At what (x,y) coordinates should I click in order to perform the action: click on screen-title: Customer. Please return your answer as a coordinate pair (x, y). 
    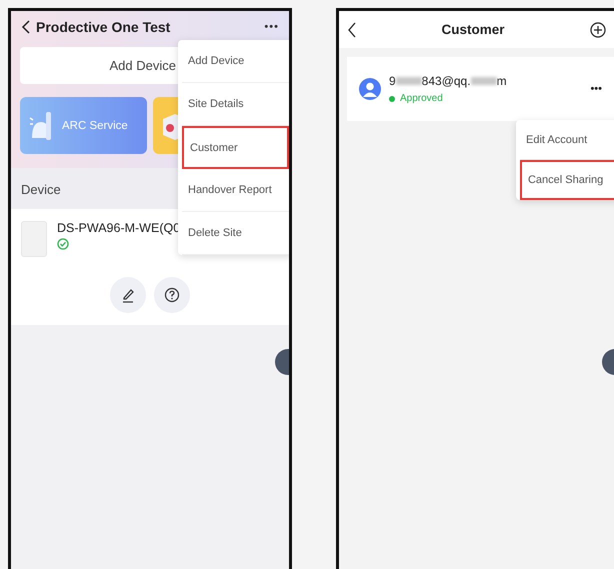
    Looking at the image, I should click on (473, 29).